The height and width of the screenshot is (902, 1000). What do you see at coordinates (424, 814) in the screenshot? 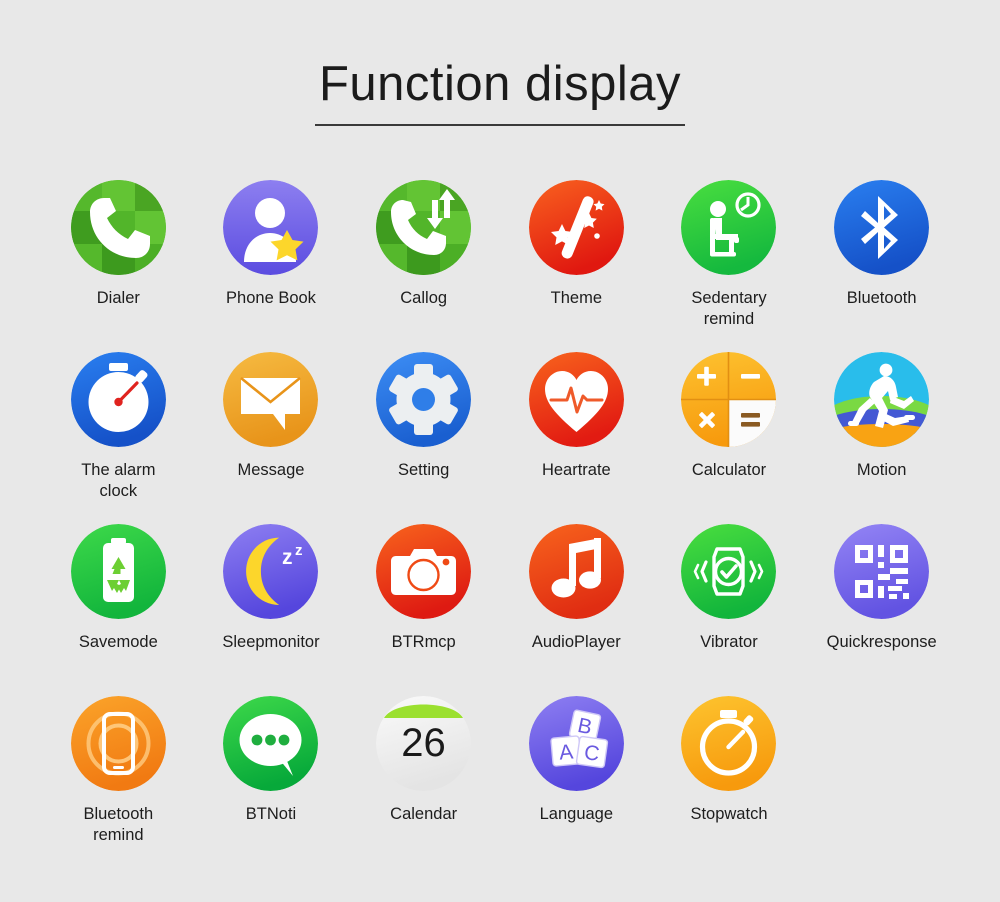
I see `app-label: Calendar` at bounding box center [424, 814].